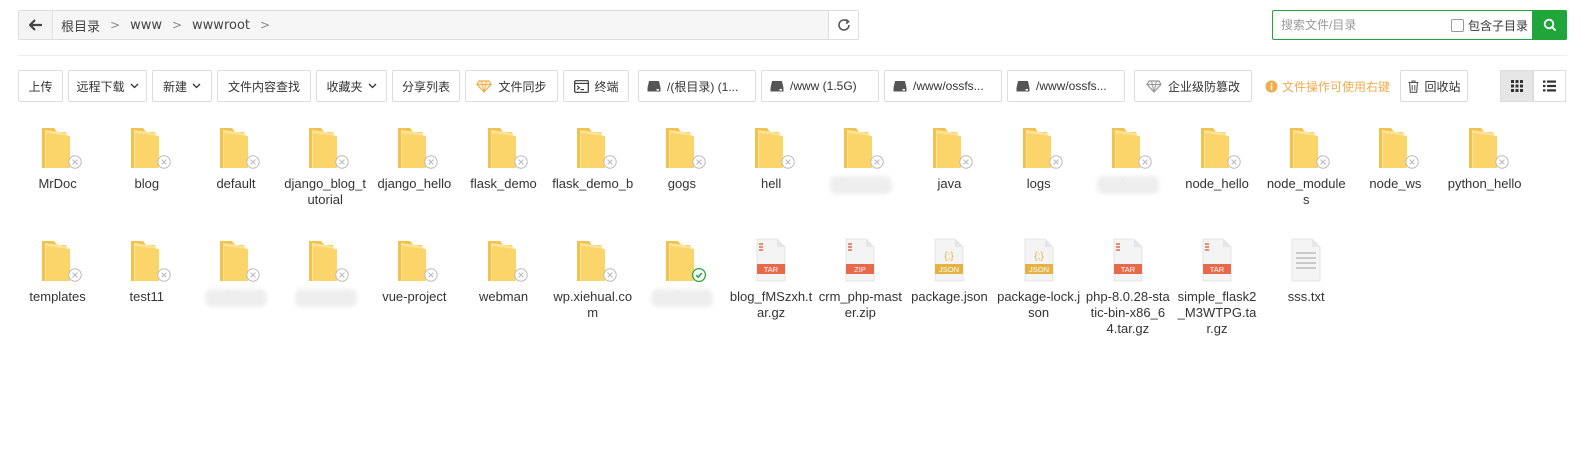 Image resolution: width=1582 pixels, height=450 pixels. What do you see at coordinates (596, 86) in the screenshot?
I see `terminal-button: 终端` at bounding box center [596, 86].